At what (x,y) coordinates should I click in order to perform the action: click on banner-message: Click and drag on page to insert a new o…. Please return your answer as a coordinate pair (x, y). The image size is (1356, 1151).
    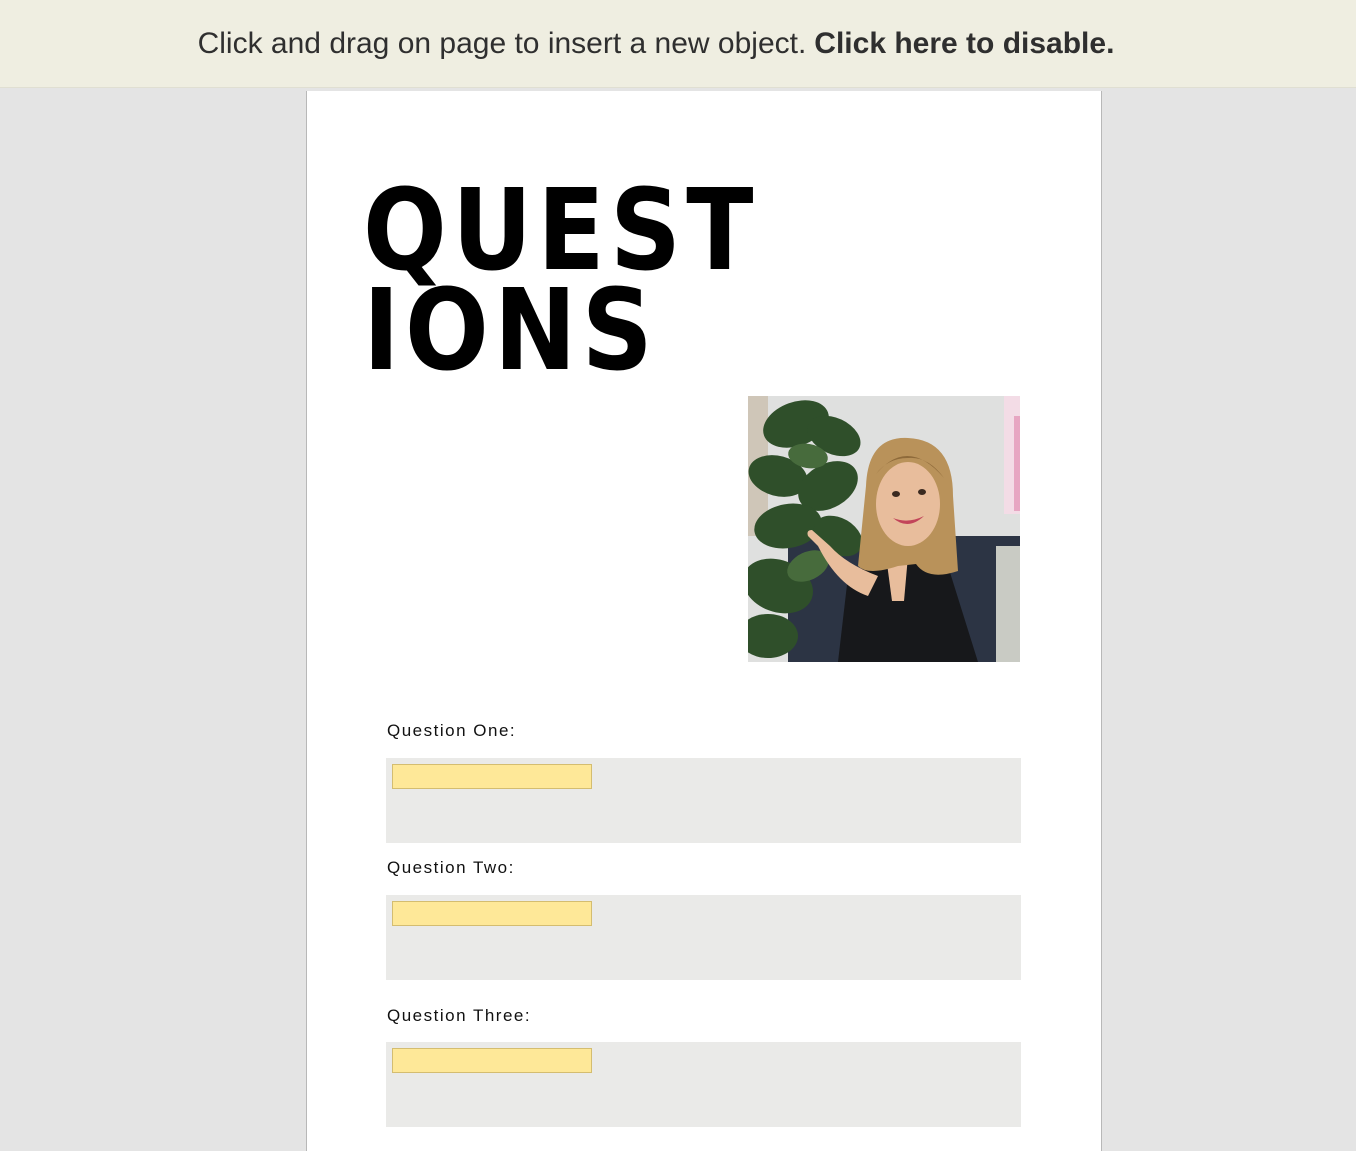
    Looking at the image, I should click on (502, 43).